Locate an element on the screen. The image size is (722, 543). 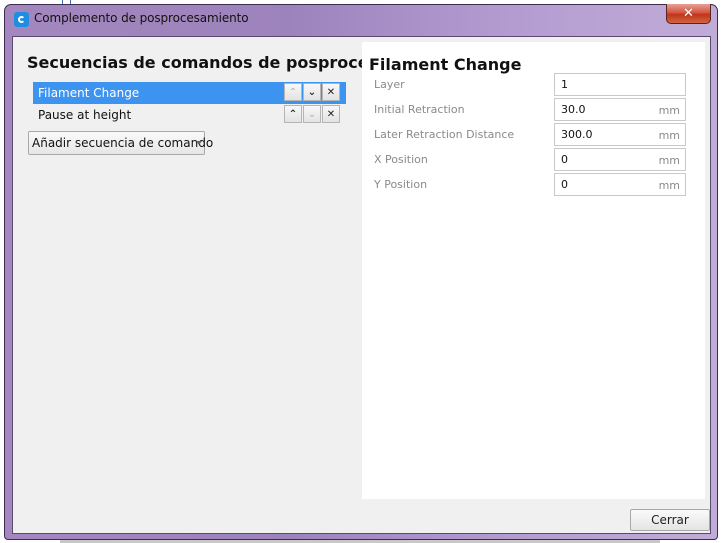
cura-logo-icon is located at coordinates (21, 19).